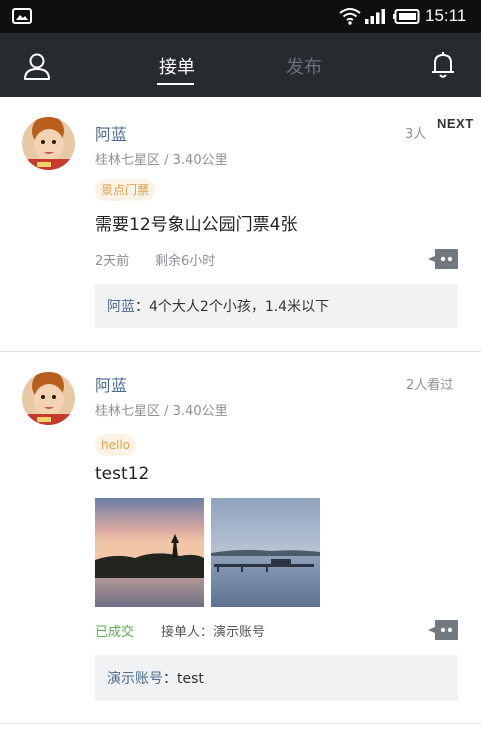 Image resolution: width=481 pixels, height=743 pixels. Describe the element at coordinates (350, 16) in the screenshot. I see `wifi-icon` at that location.